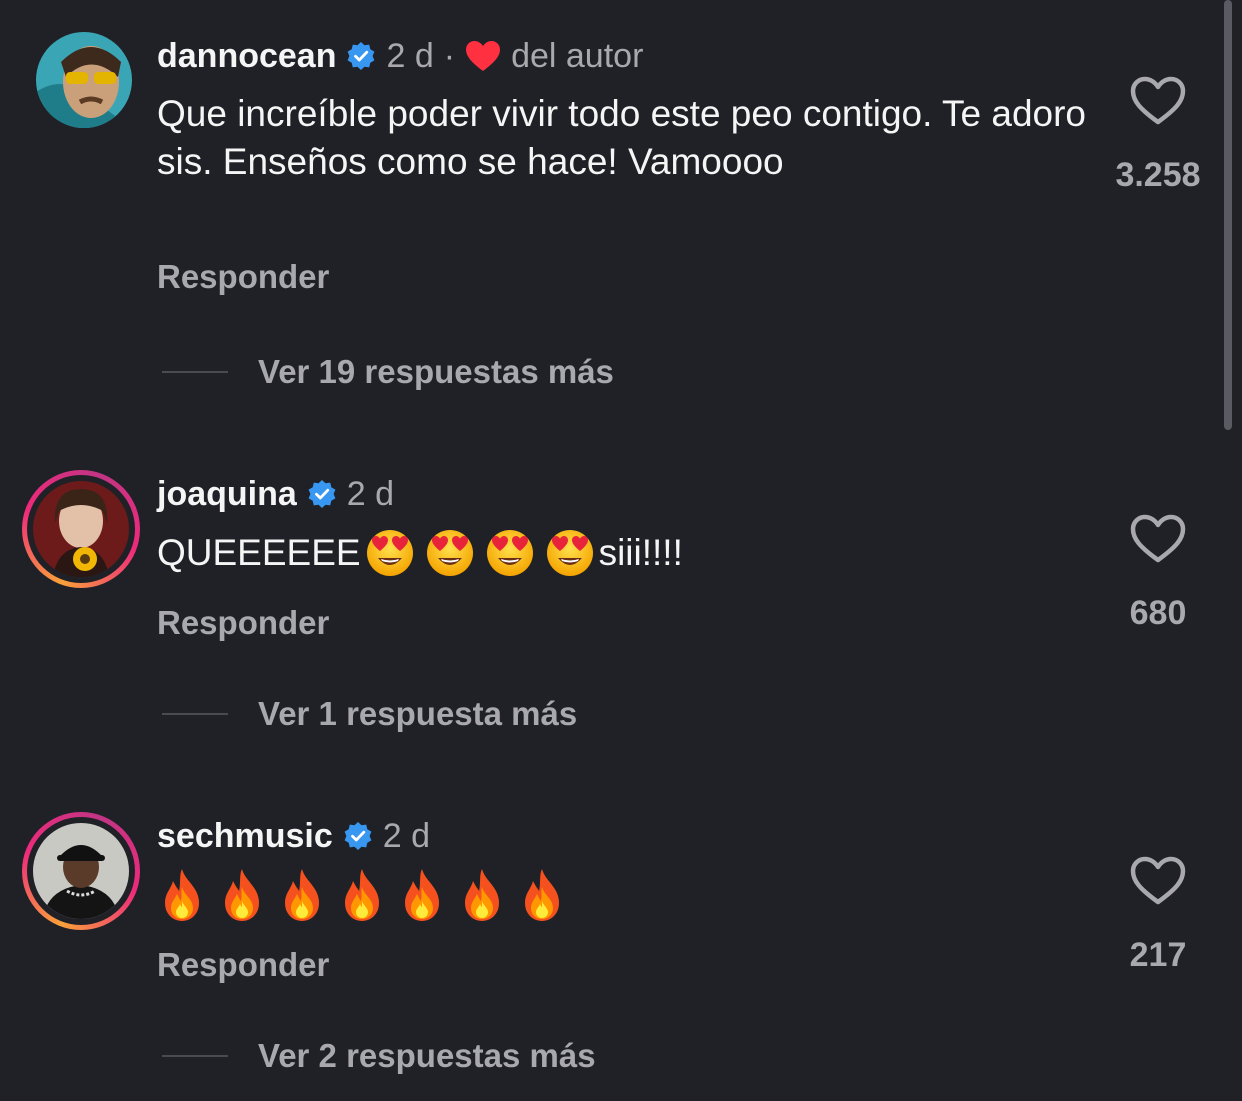 This screenshot has width=1242, height=1101. I want to click on username: joaquina, so click(227, 494).